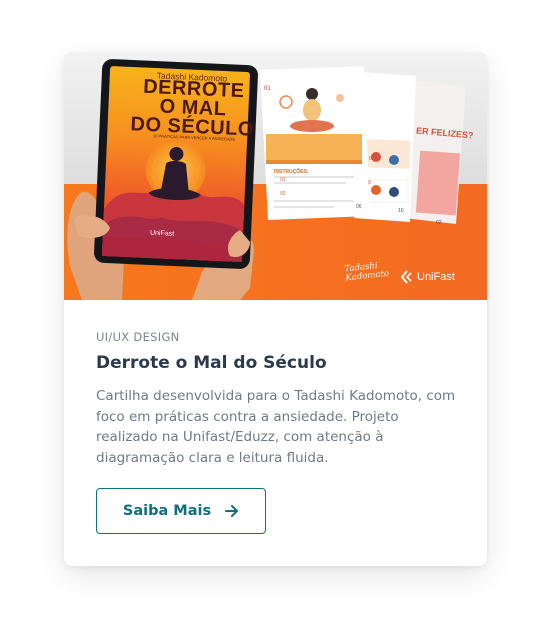 The image size is (552, 644). I want to click on instructions-label: INSTRUÇÕES:, so click(291, 172).